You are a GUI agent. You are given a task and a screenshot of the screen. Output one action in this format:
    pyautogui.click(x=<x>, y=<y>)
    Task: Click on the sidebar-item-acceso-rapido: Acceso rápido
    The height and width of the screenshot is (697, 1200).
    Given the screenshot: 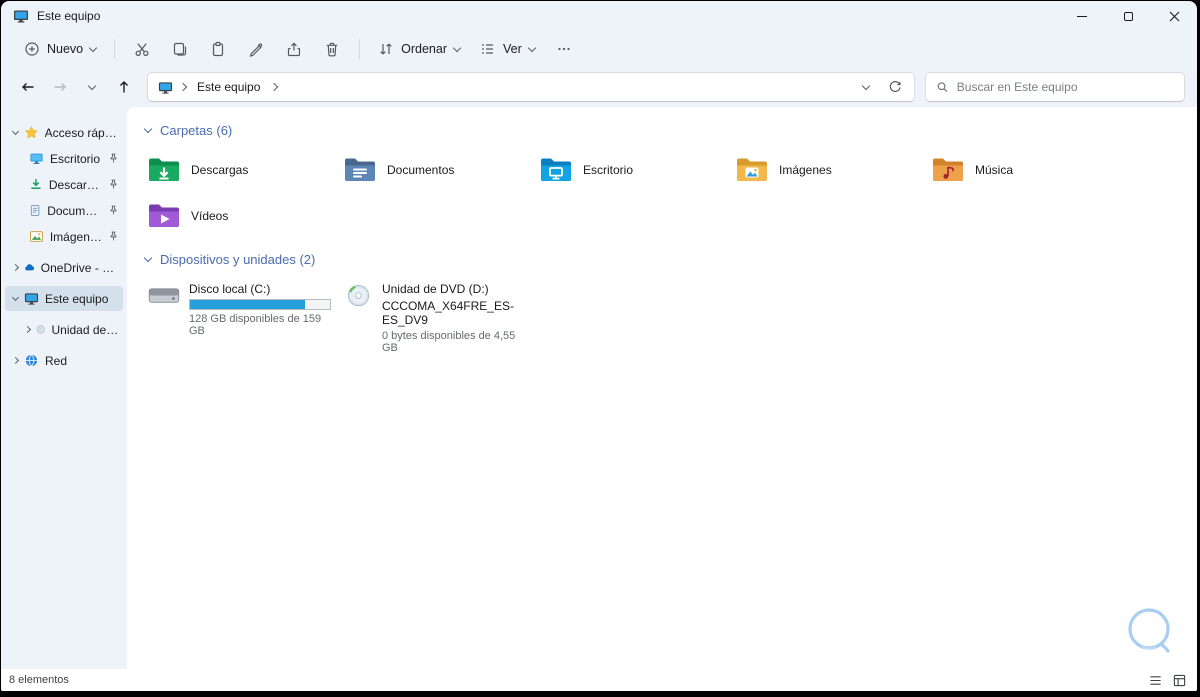 What is the action you would take?
    pyautogui.click(x=64, y=132)
    